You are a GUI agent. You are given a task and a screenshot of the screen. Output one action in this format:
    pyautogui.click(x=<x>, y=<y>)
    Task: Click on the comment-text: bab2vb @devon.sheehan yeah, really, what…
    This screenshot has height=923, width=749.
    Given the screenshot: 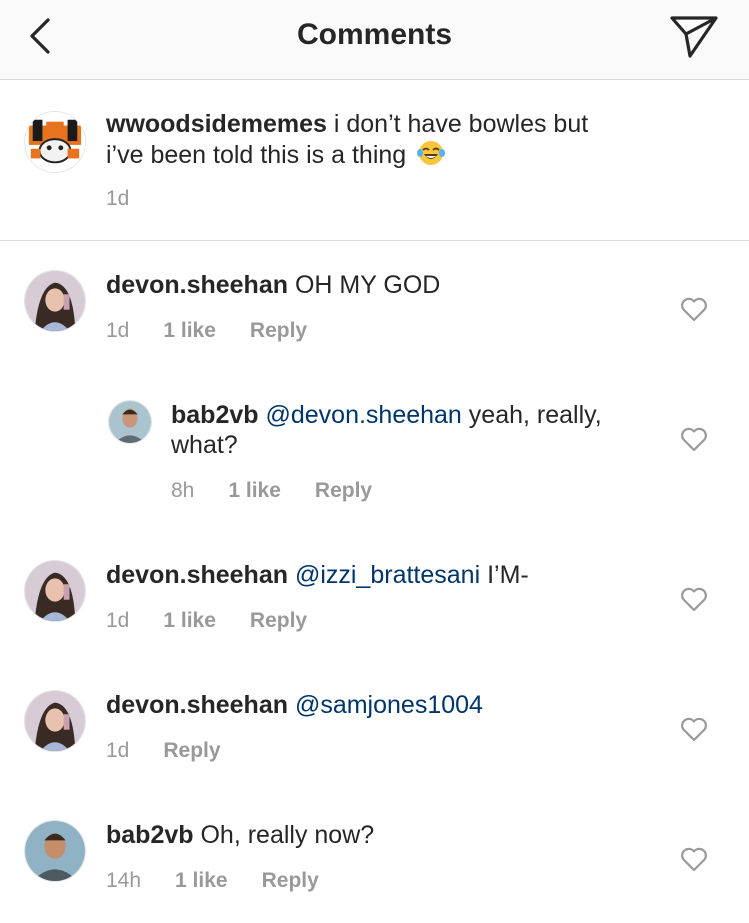 What is the action you would take?
    pyautogui.click(x=386, y=430)
    